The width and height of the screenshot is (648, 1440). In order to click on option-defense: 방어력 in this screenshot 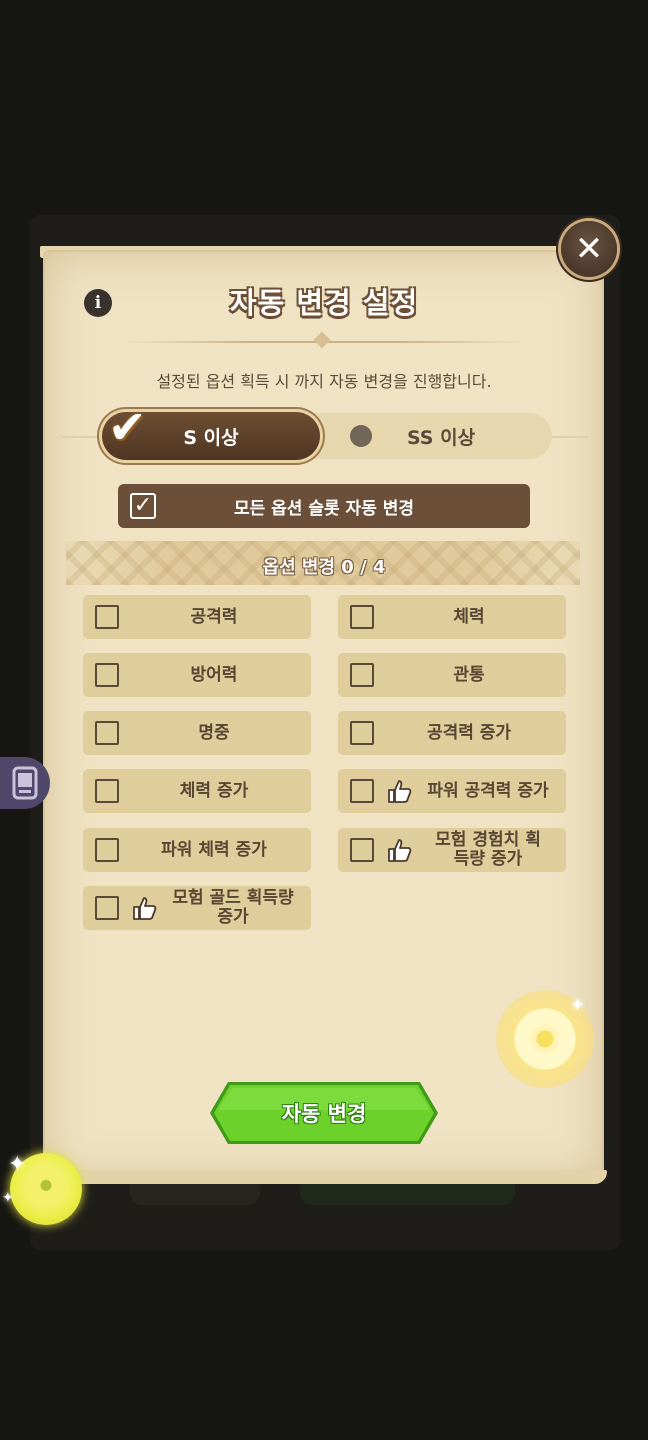, I will do `click(197, 675)`.